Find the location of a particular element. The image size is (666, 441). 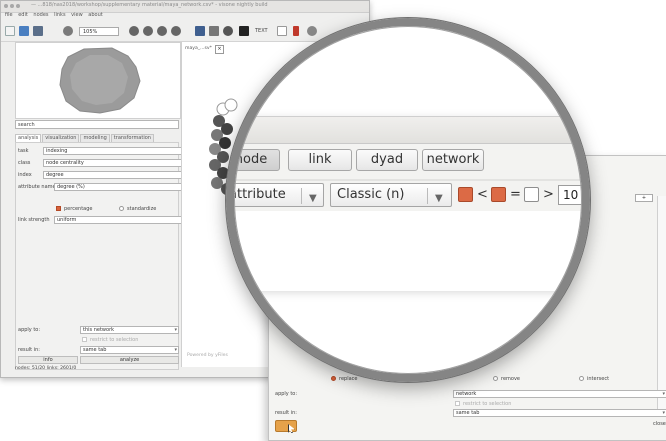

overview-network-graphic is located at coordinates (100, 80).